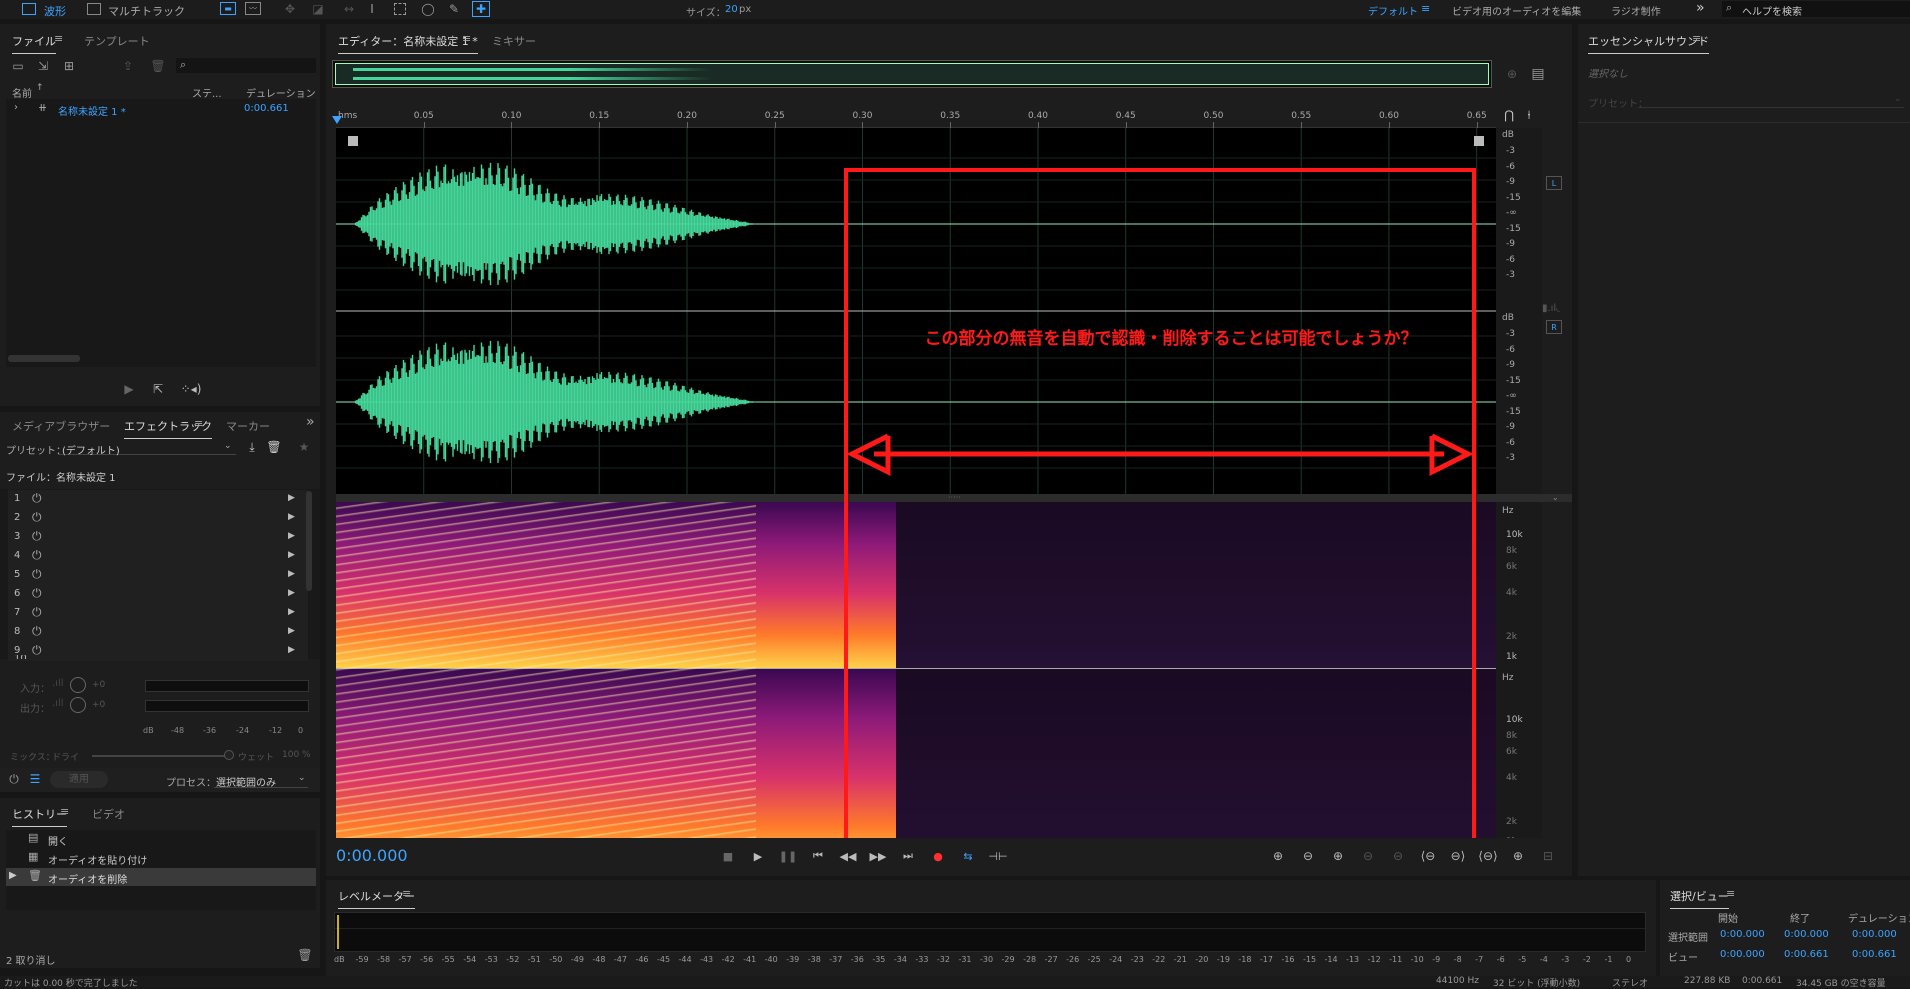 The width and height of the screenshot is (1910, 989). What do you see at coordinates (78, 705) in the screenshot?
I see `output-knob` at bounding box center [78, 705].